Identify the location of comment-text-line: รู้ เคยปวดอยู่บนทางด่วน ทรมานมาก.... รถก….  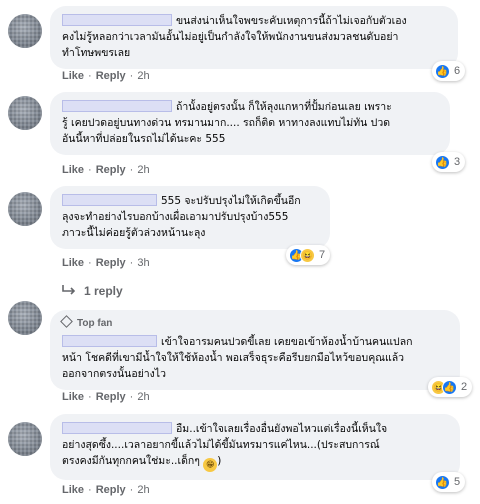
(226, 123).